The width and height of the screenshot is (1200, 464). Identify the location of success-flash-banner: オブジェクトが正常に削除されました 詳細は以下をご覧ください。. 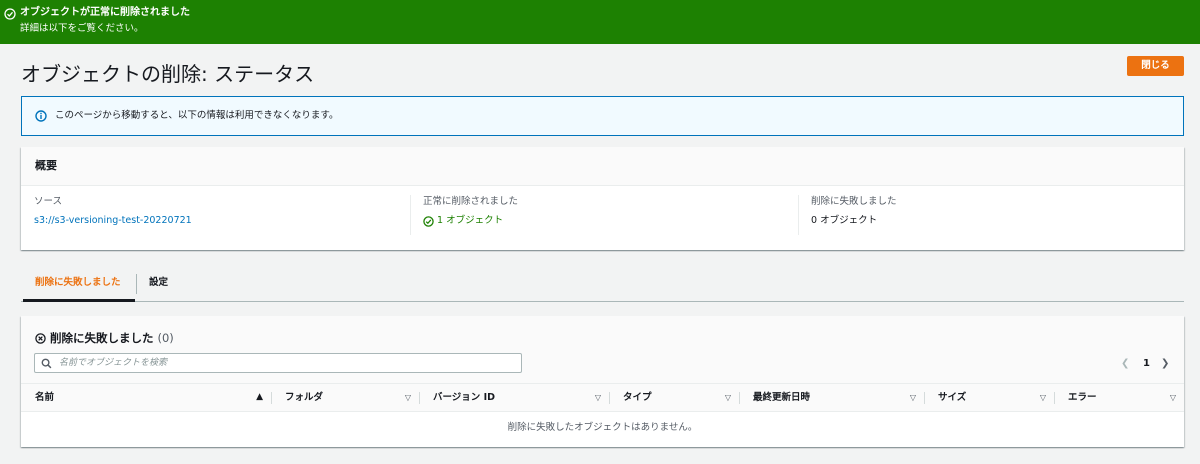
(600, 22).